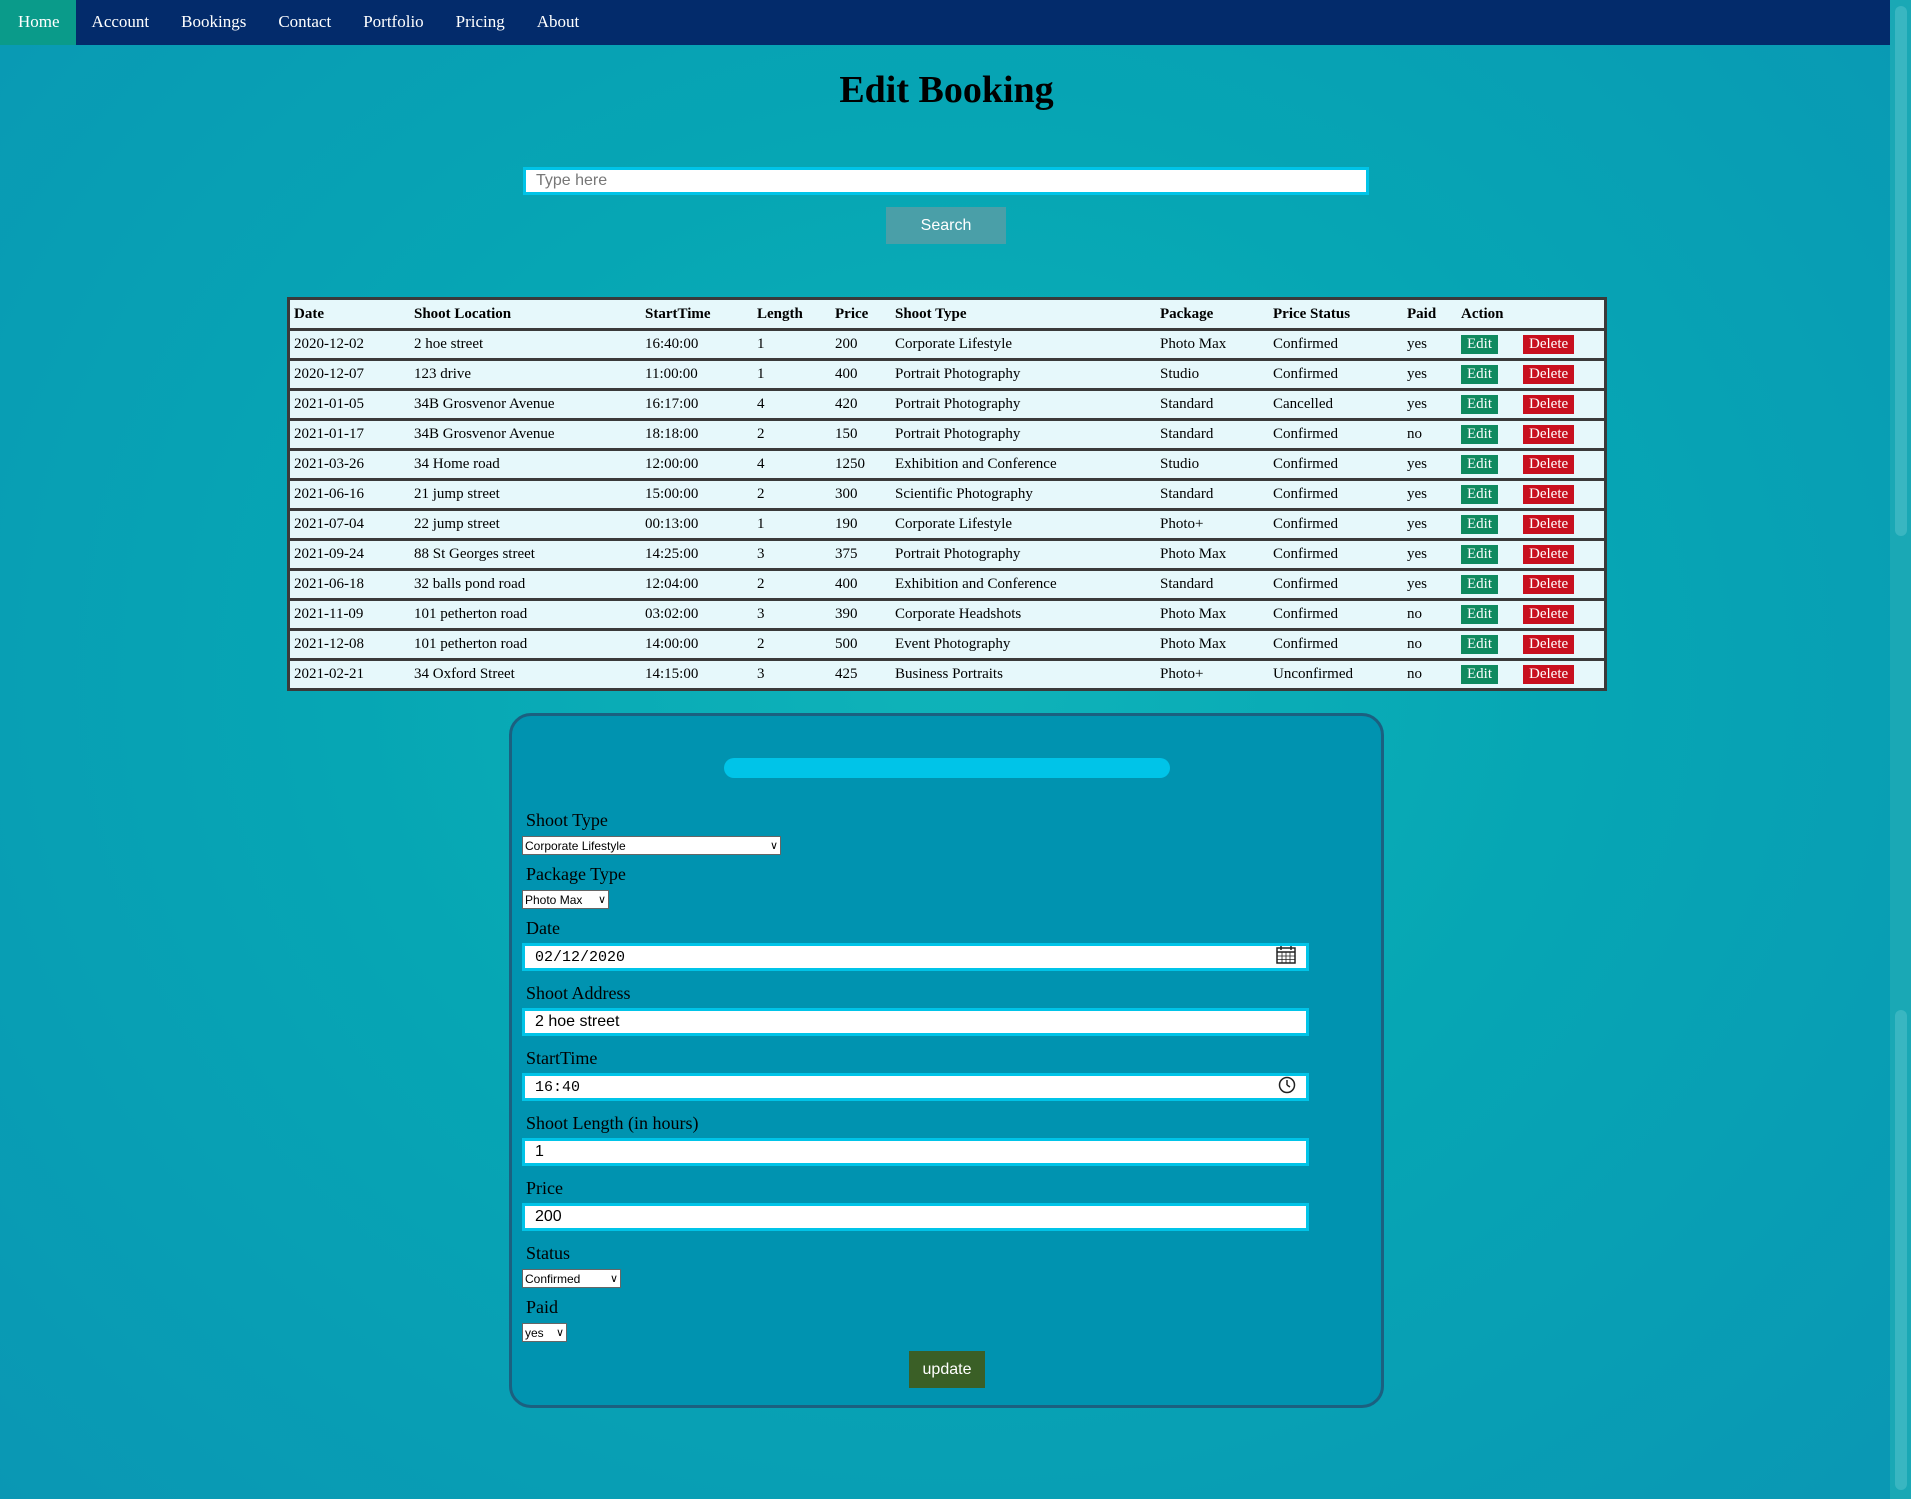 This screenshot has width=1911, height=1499. I want to click on date-field: 02/12/2020, so click(915, 957).